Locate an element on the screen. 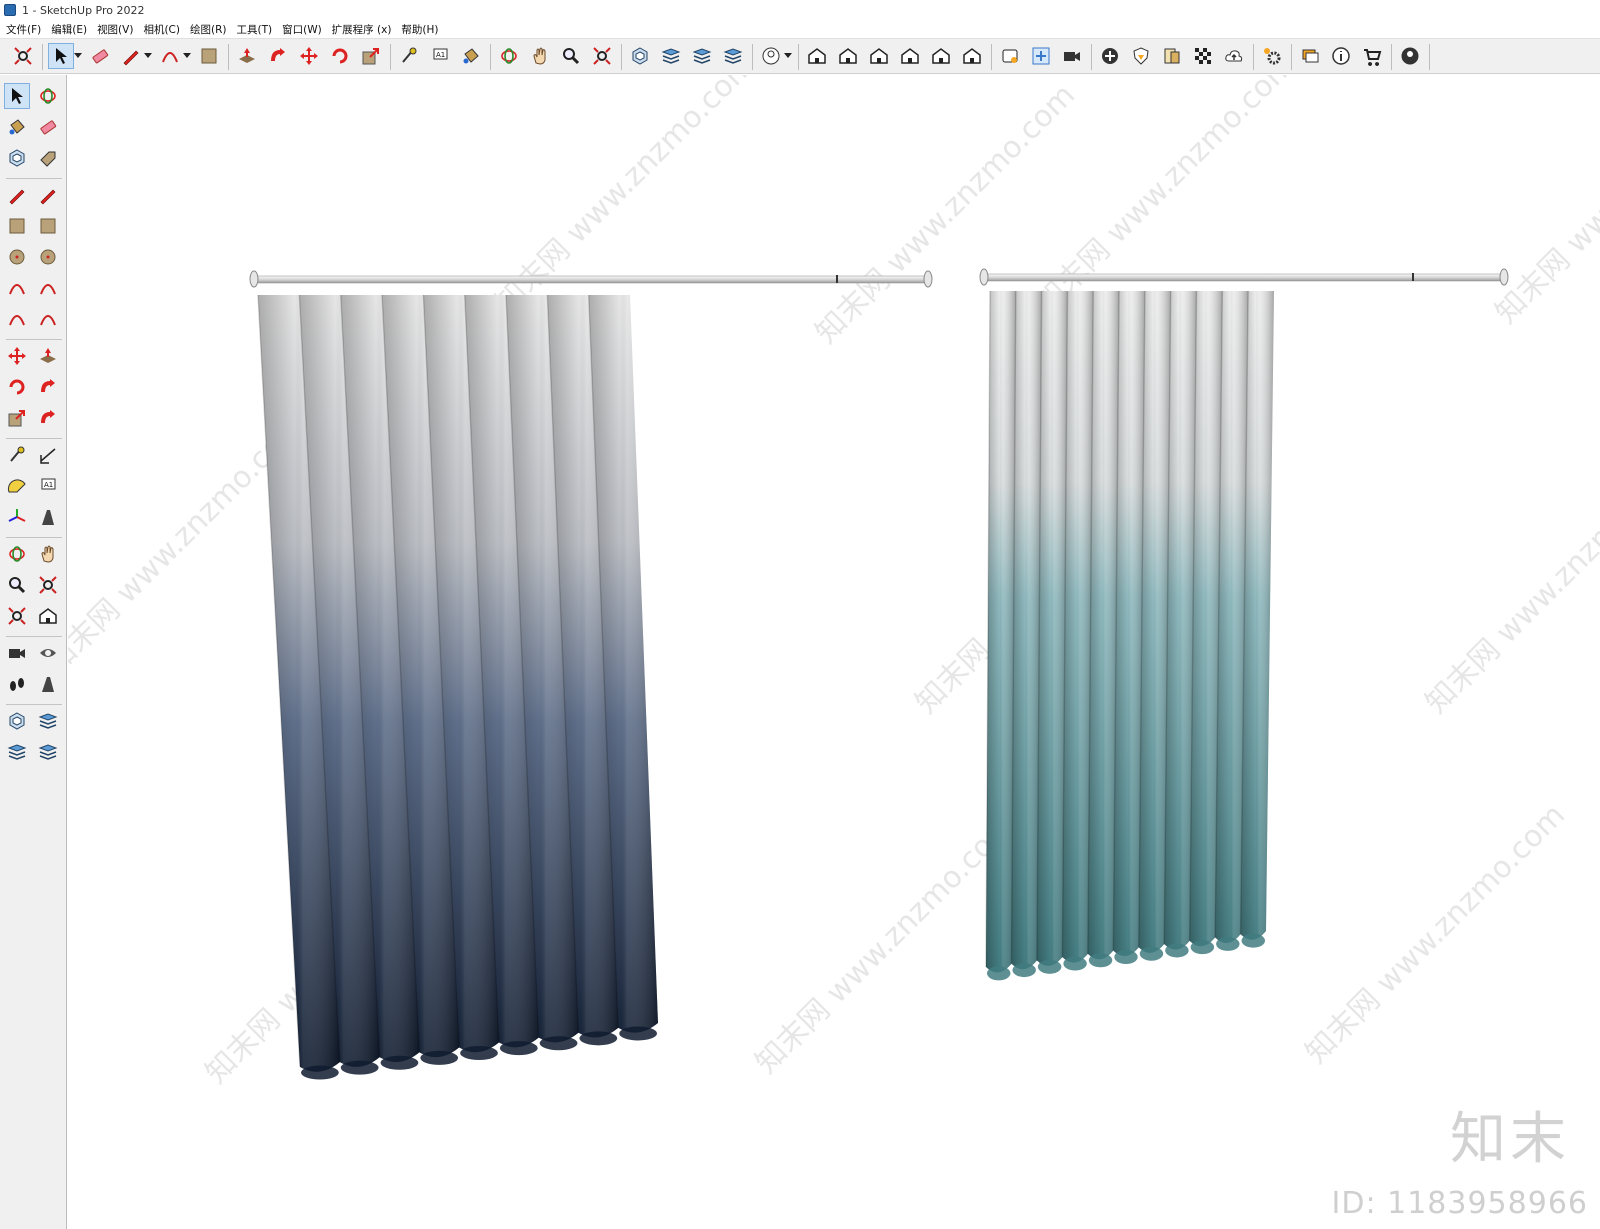  left-toolbar-push-pull-button is located at coordinates (48, 356).